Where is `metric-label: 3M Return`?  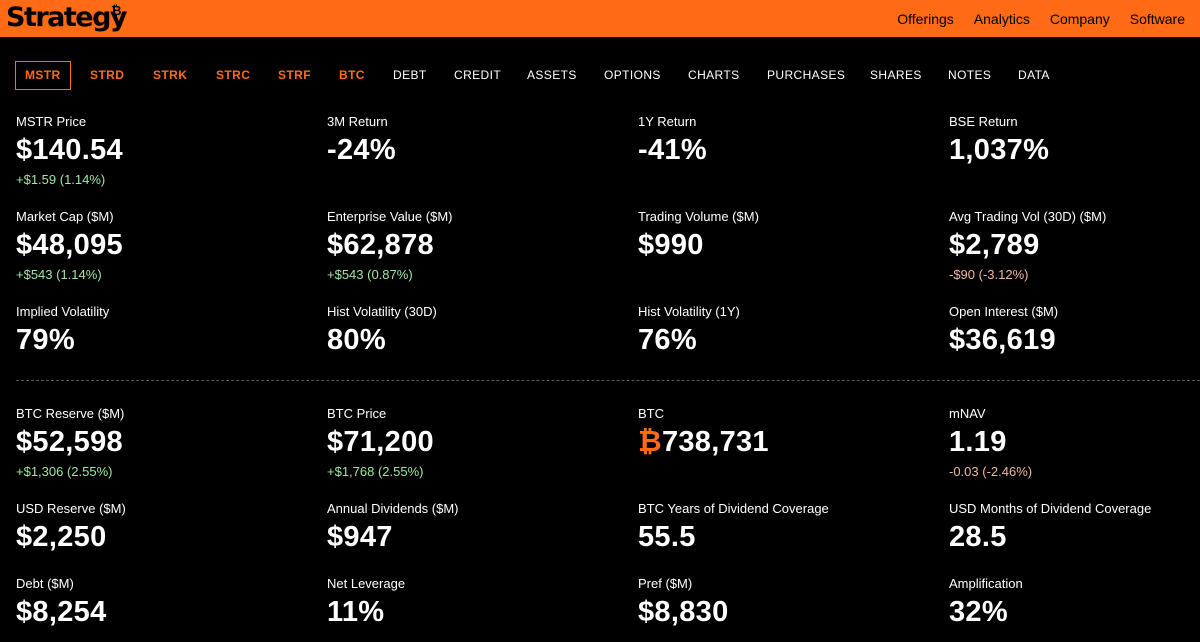 metric-label: 3M Return is located at coordinates (357, 121).